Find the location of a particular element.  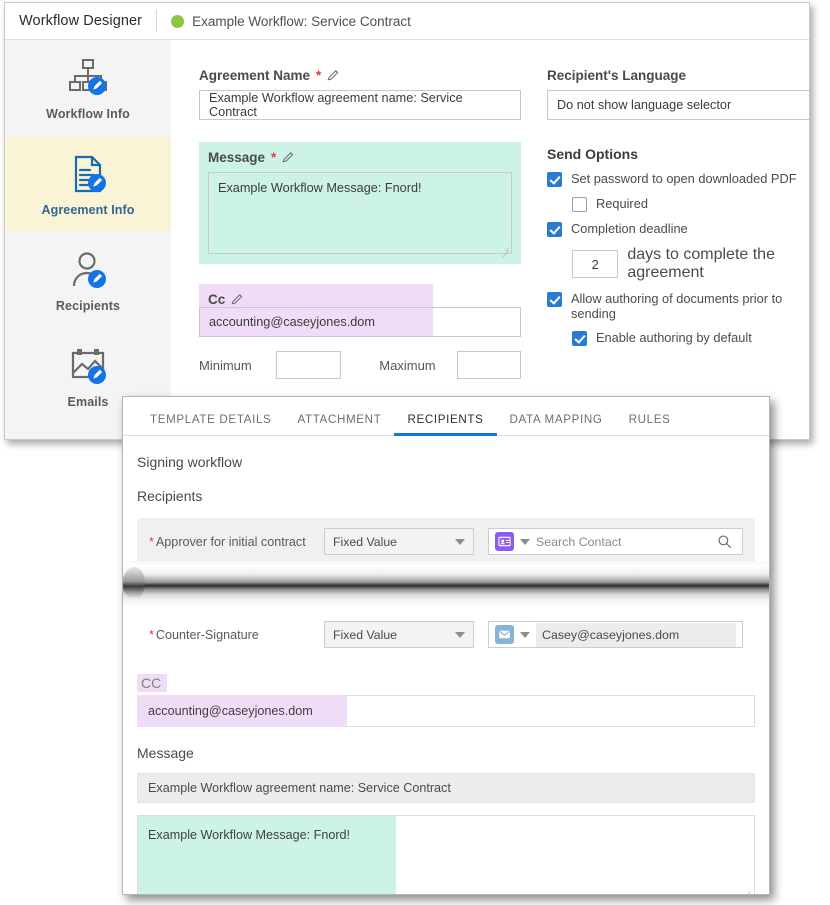

recipient-contact-combo: Search Contact is located at coordinates (615, 541).